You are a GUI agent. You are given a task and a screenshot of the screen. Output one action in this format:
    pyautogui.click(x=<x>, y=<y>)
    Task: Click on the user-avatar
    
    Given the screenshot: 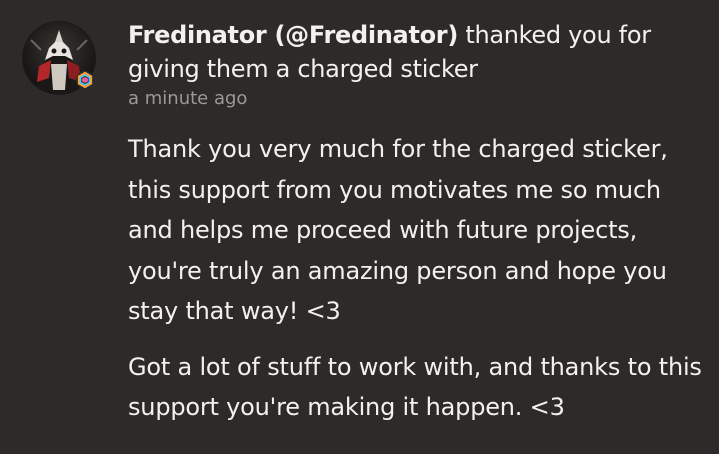 What is the action you would take?
    pyautogui.click(x=59, y=58)
    